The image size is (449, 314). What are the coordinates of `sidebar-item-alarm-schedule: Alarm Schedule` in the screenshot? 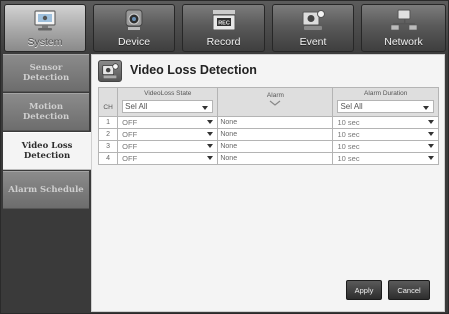 It's located at (46, 190).